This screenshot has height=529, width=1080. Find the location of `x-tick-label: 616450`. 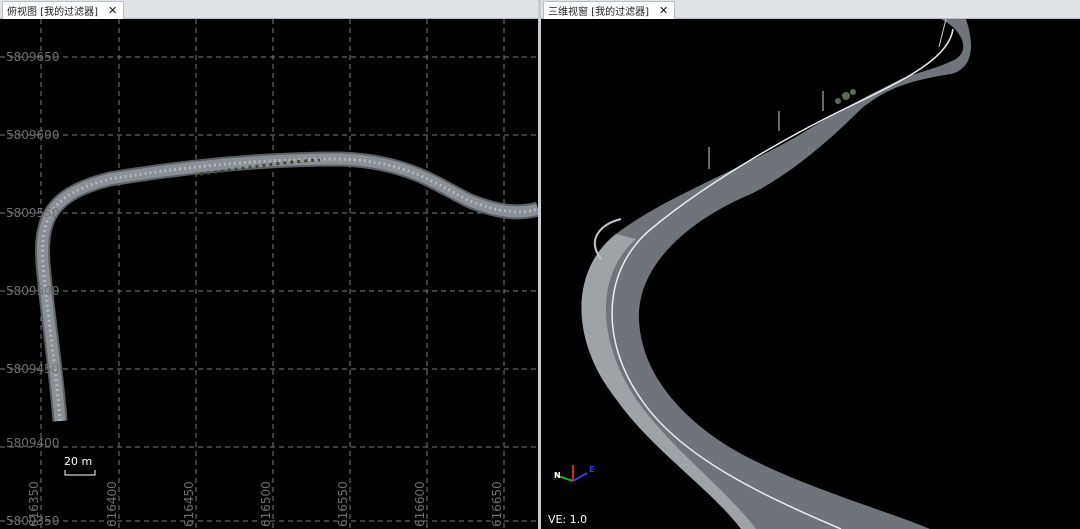

x-tick-label: 616450 is located at coordinates (189, 504).